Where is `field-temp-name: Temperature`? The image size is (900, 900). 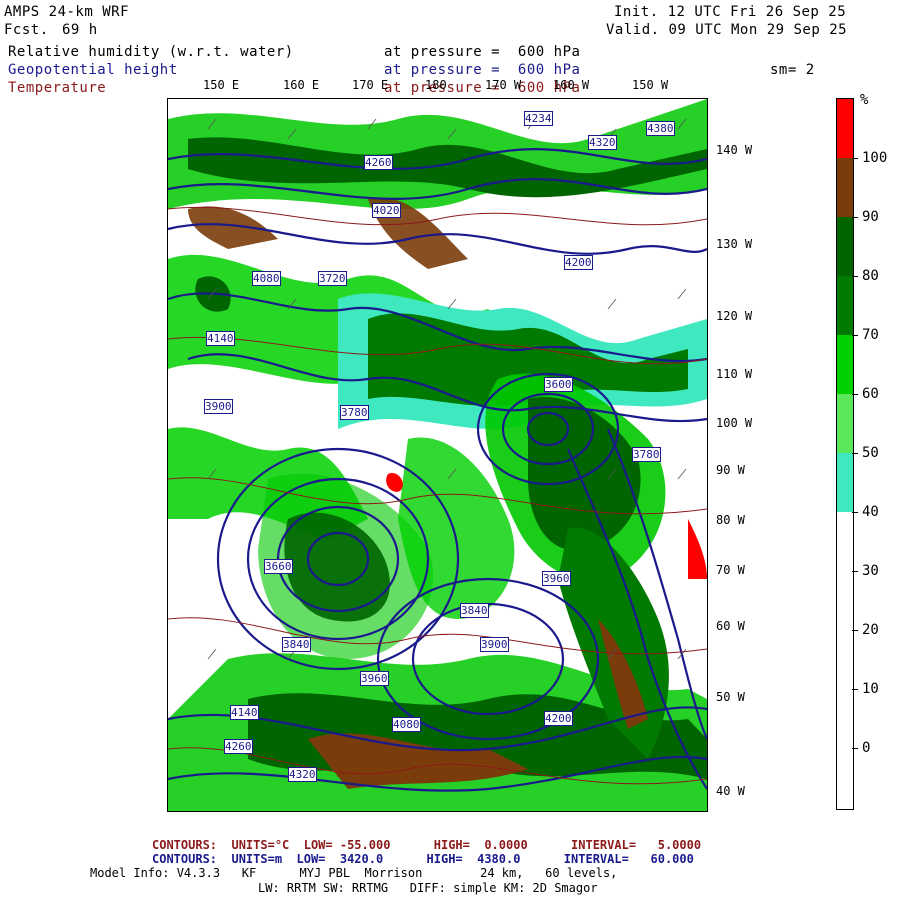
field-temp-name: Temperature is located at coordinates (57, 88).